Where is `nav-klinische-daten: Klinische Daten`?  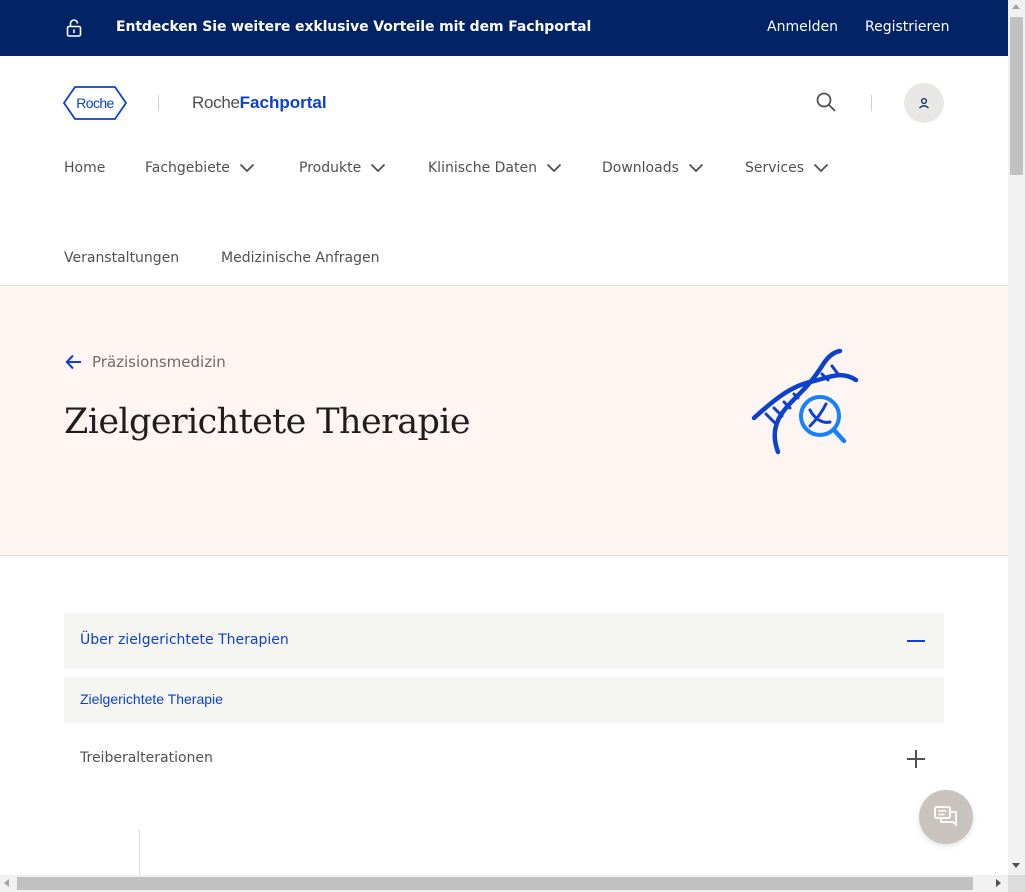
nav-klinische-daten: Klinische Daten is located at coordinates (495, 168).